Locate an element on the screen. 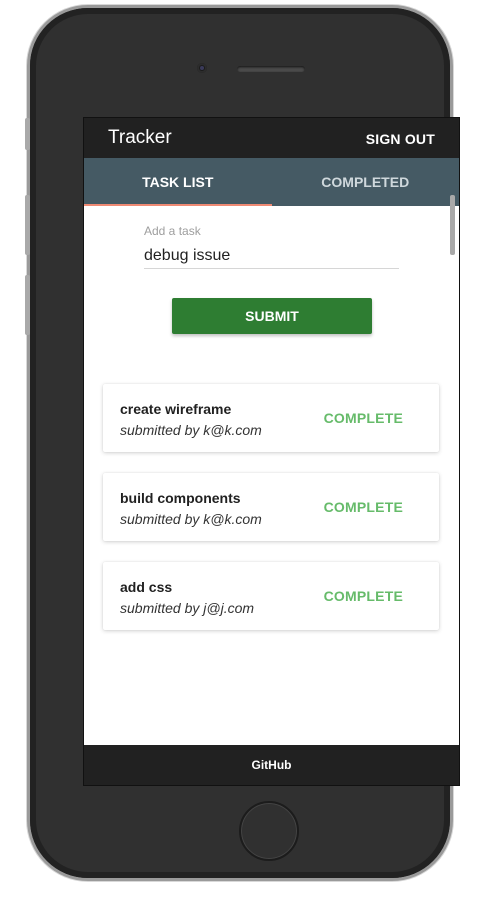 Image resolution: width=478 pixels, height=900 pixels. add-task-form: Add a task SUBMIT is located at coordinates (271, 291).